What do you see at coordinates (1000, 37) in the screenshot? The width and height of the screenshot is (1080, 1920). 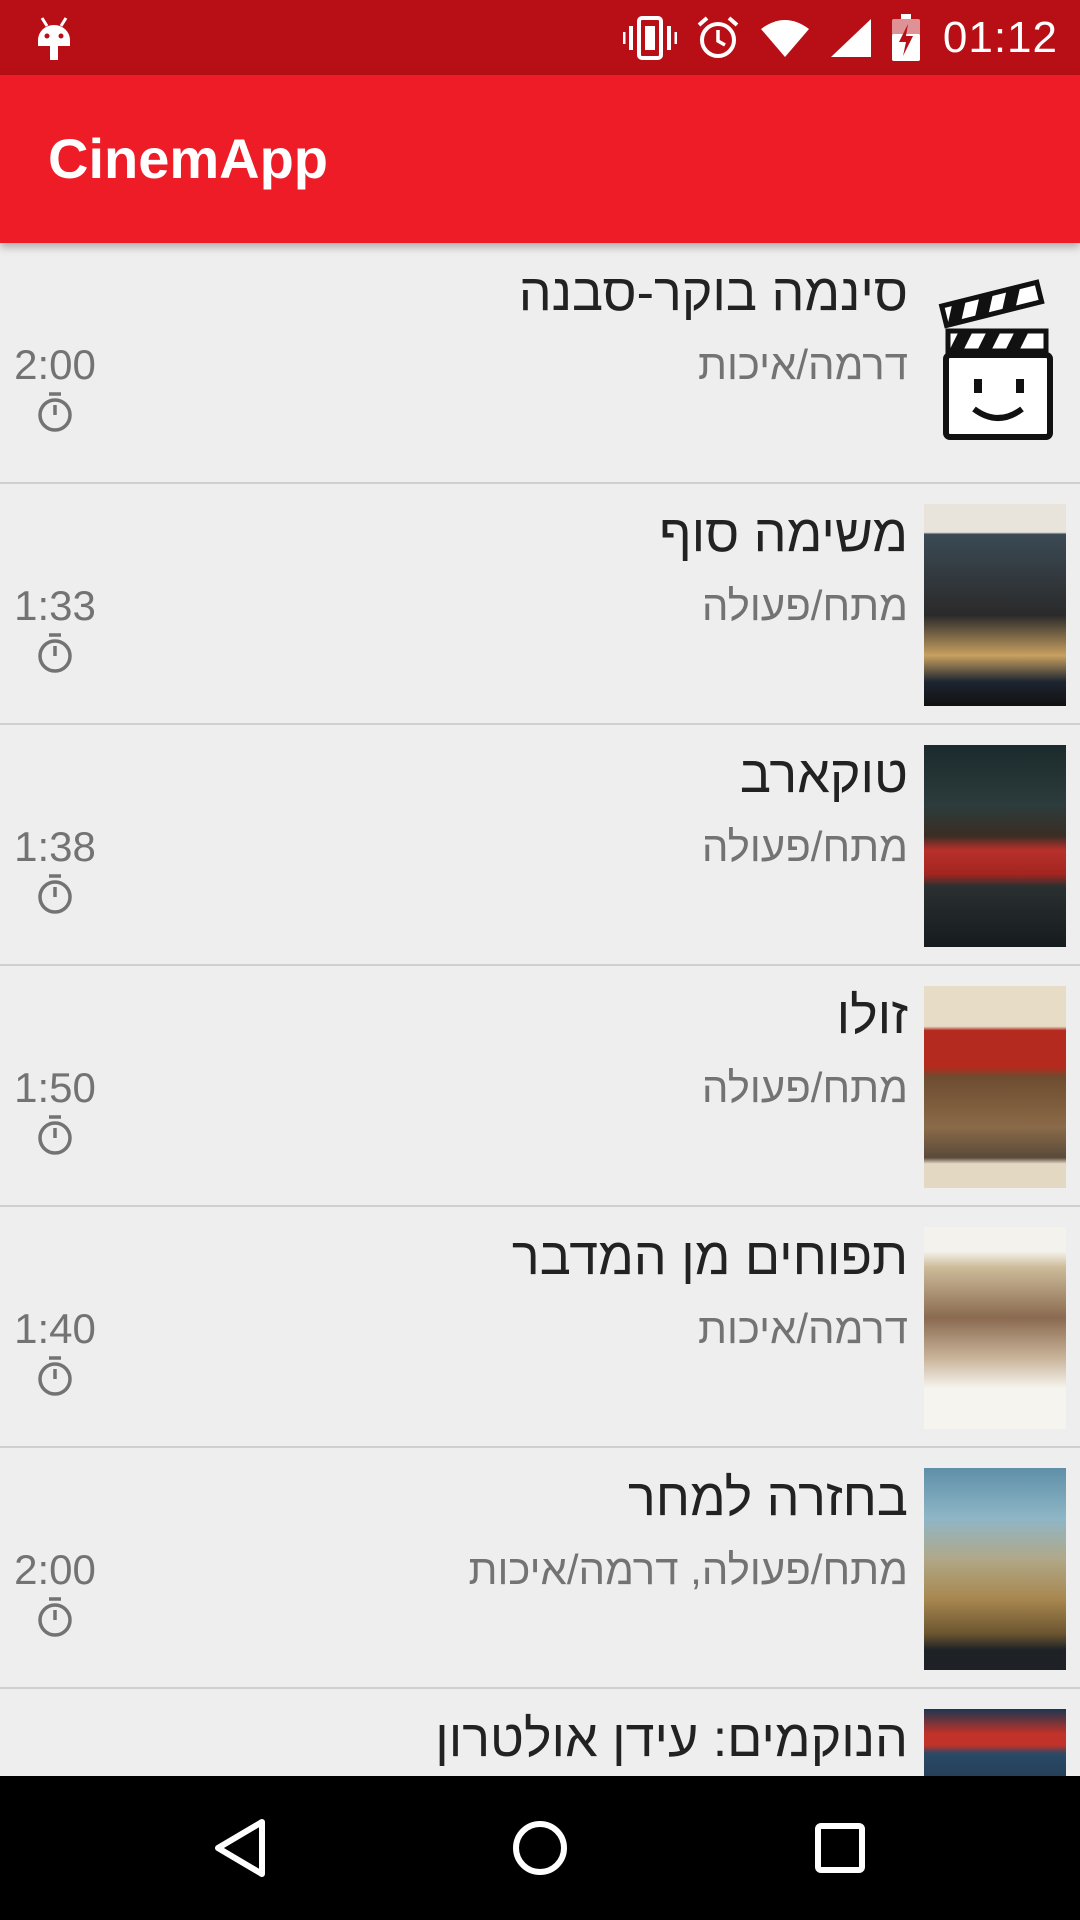 I see `clock: 01:12` at bounding box center [1000, 37].